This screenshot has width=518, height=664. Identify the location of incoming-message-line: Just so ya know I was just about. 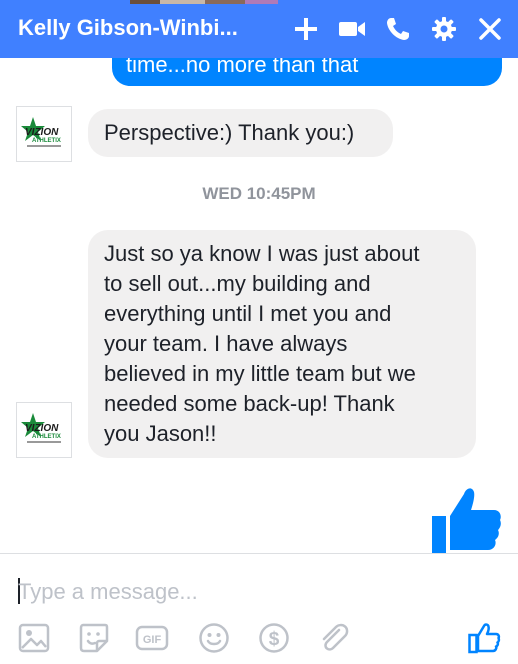
(262, 253).